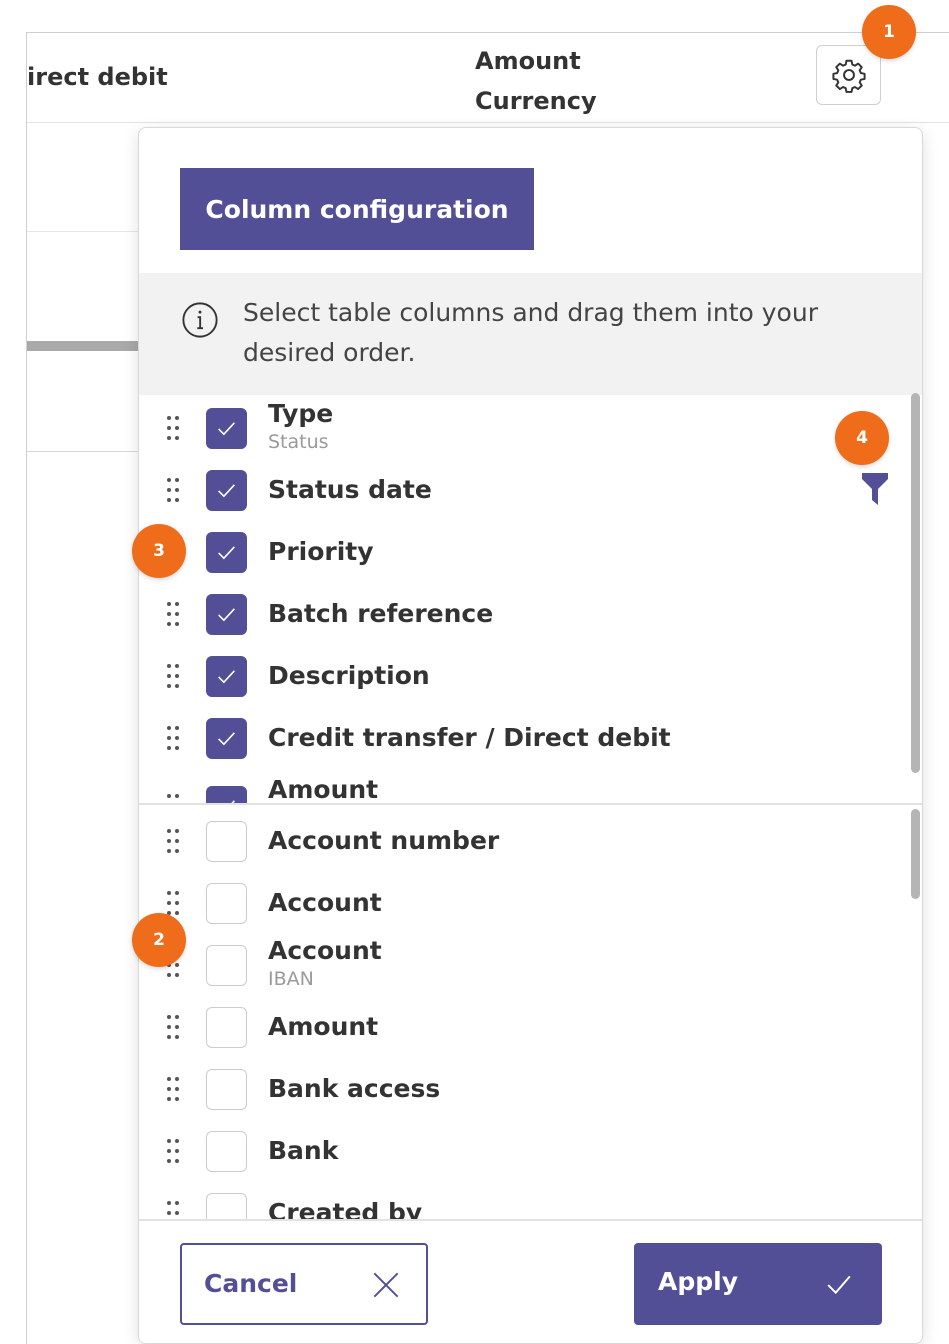 This screenshot has width=949, height=1344. I want to click on list-item-label: Bank access, so click(354, 1088).